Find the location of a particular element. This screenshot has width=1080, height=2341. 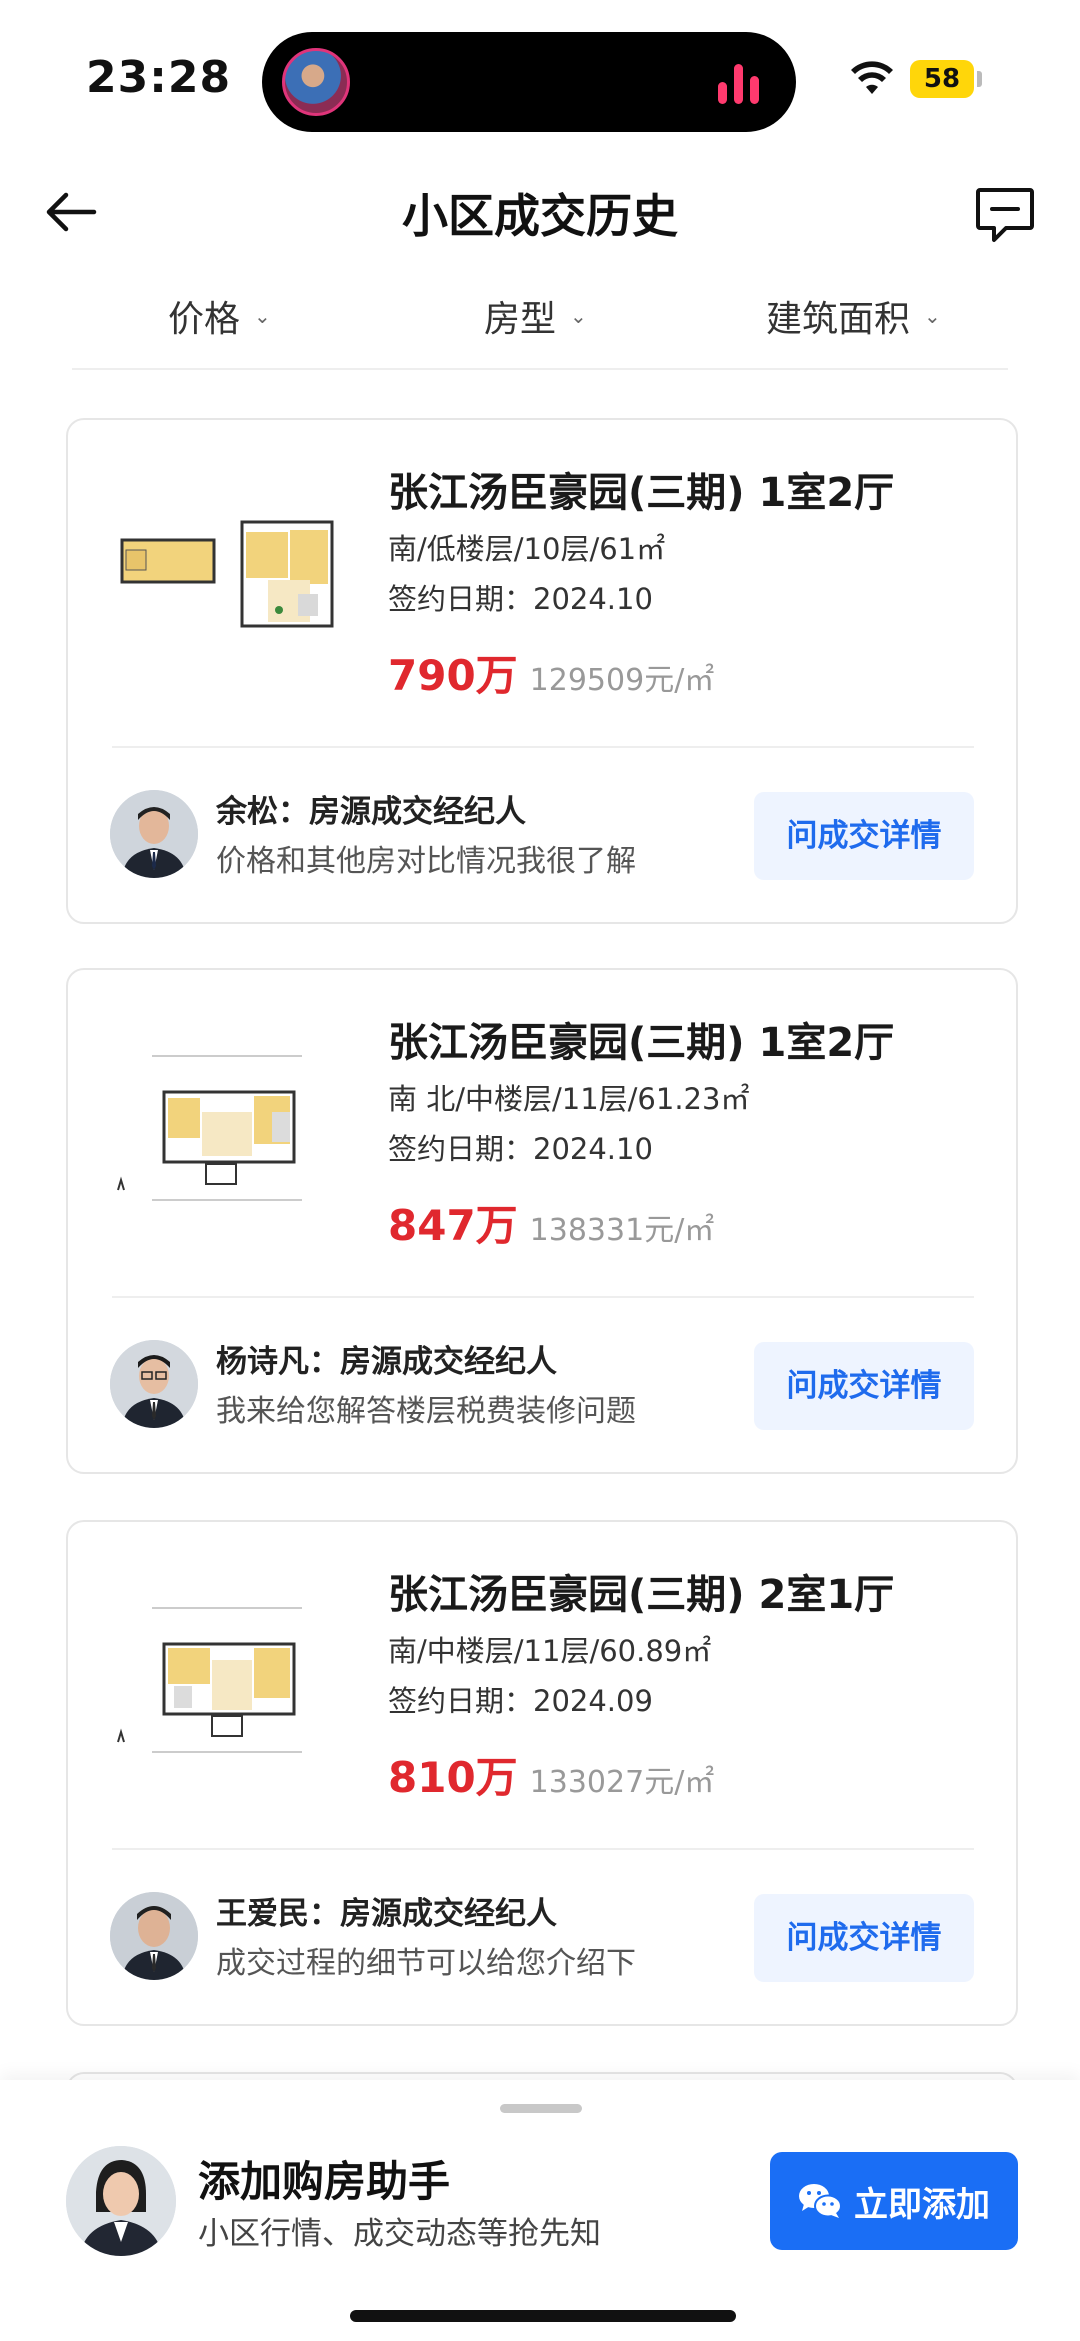

unit-price: 138331元/㎡ is located at coordinates (622, 1230).